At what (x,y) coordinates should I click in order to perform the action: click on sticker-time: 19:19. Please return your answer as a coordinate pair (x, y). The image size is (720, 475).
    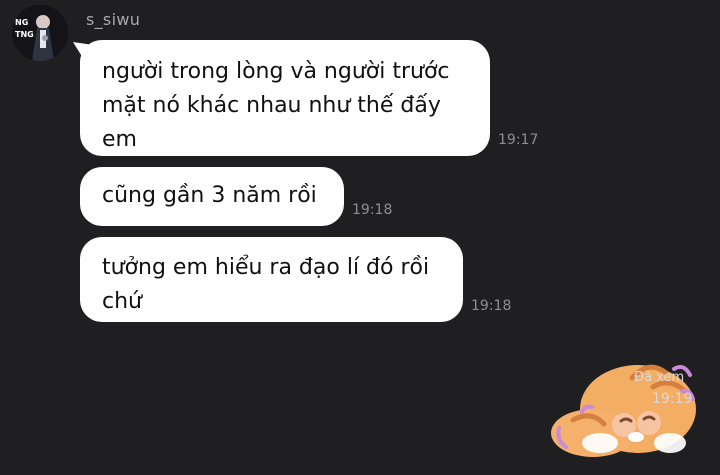
    Looking at the image, I should click on (672, 399).